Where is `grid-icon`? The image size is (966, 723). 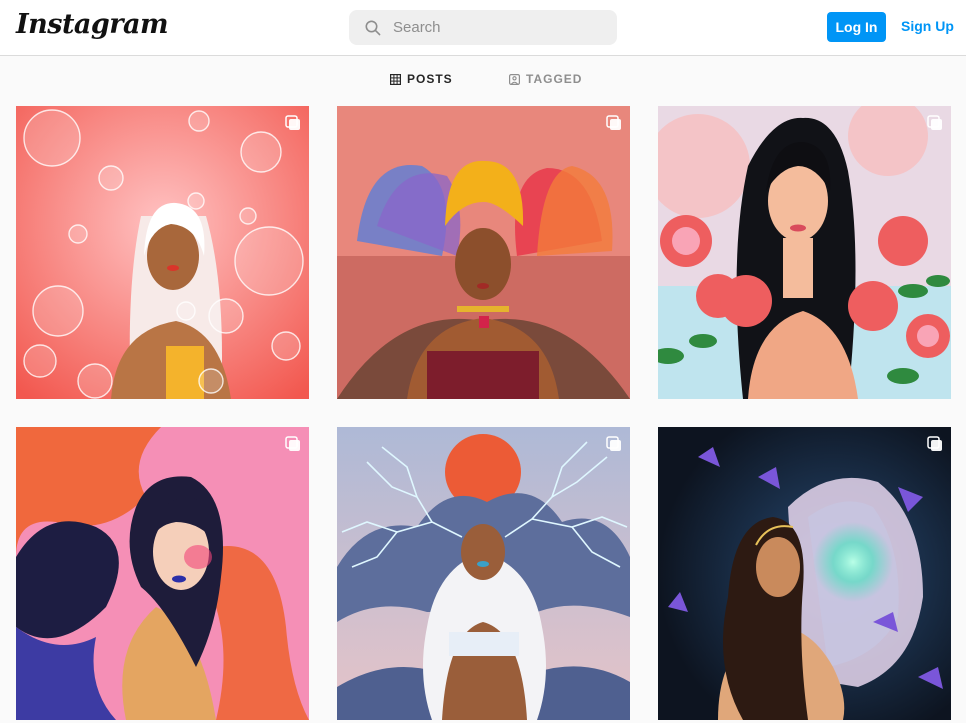
grid-icon is located at coordinates (395, 79).